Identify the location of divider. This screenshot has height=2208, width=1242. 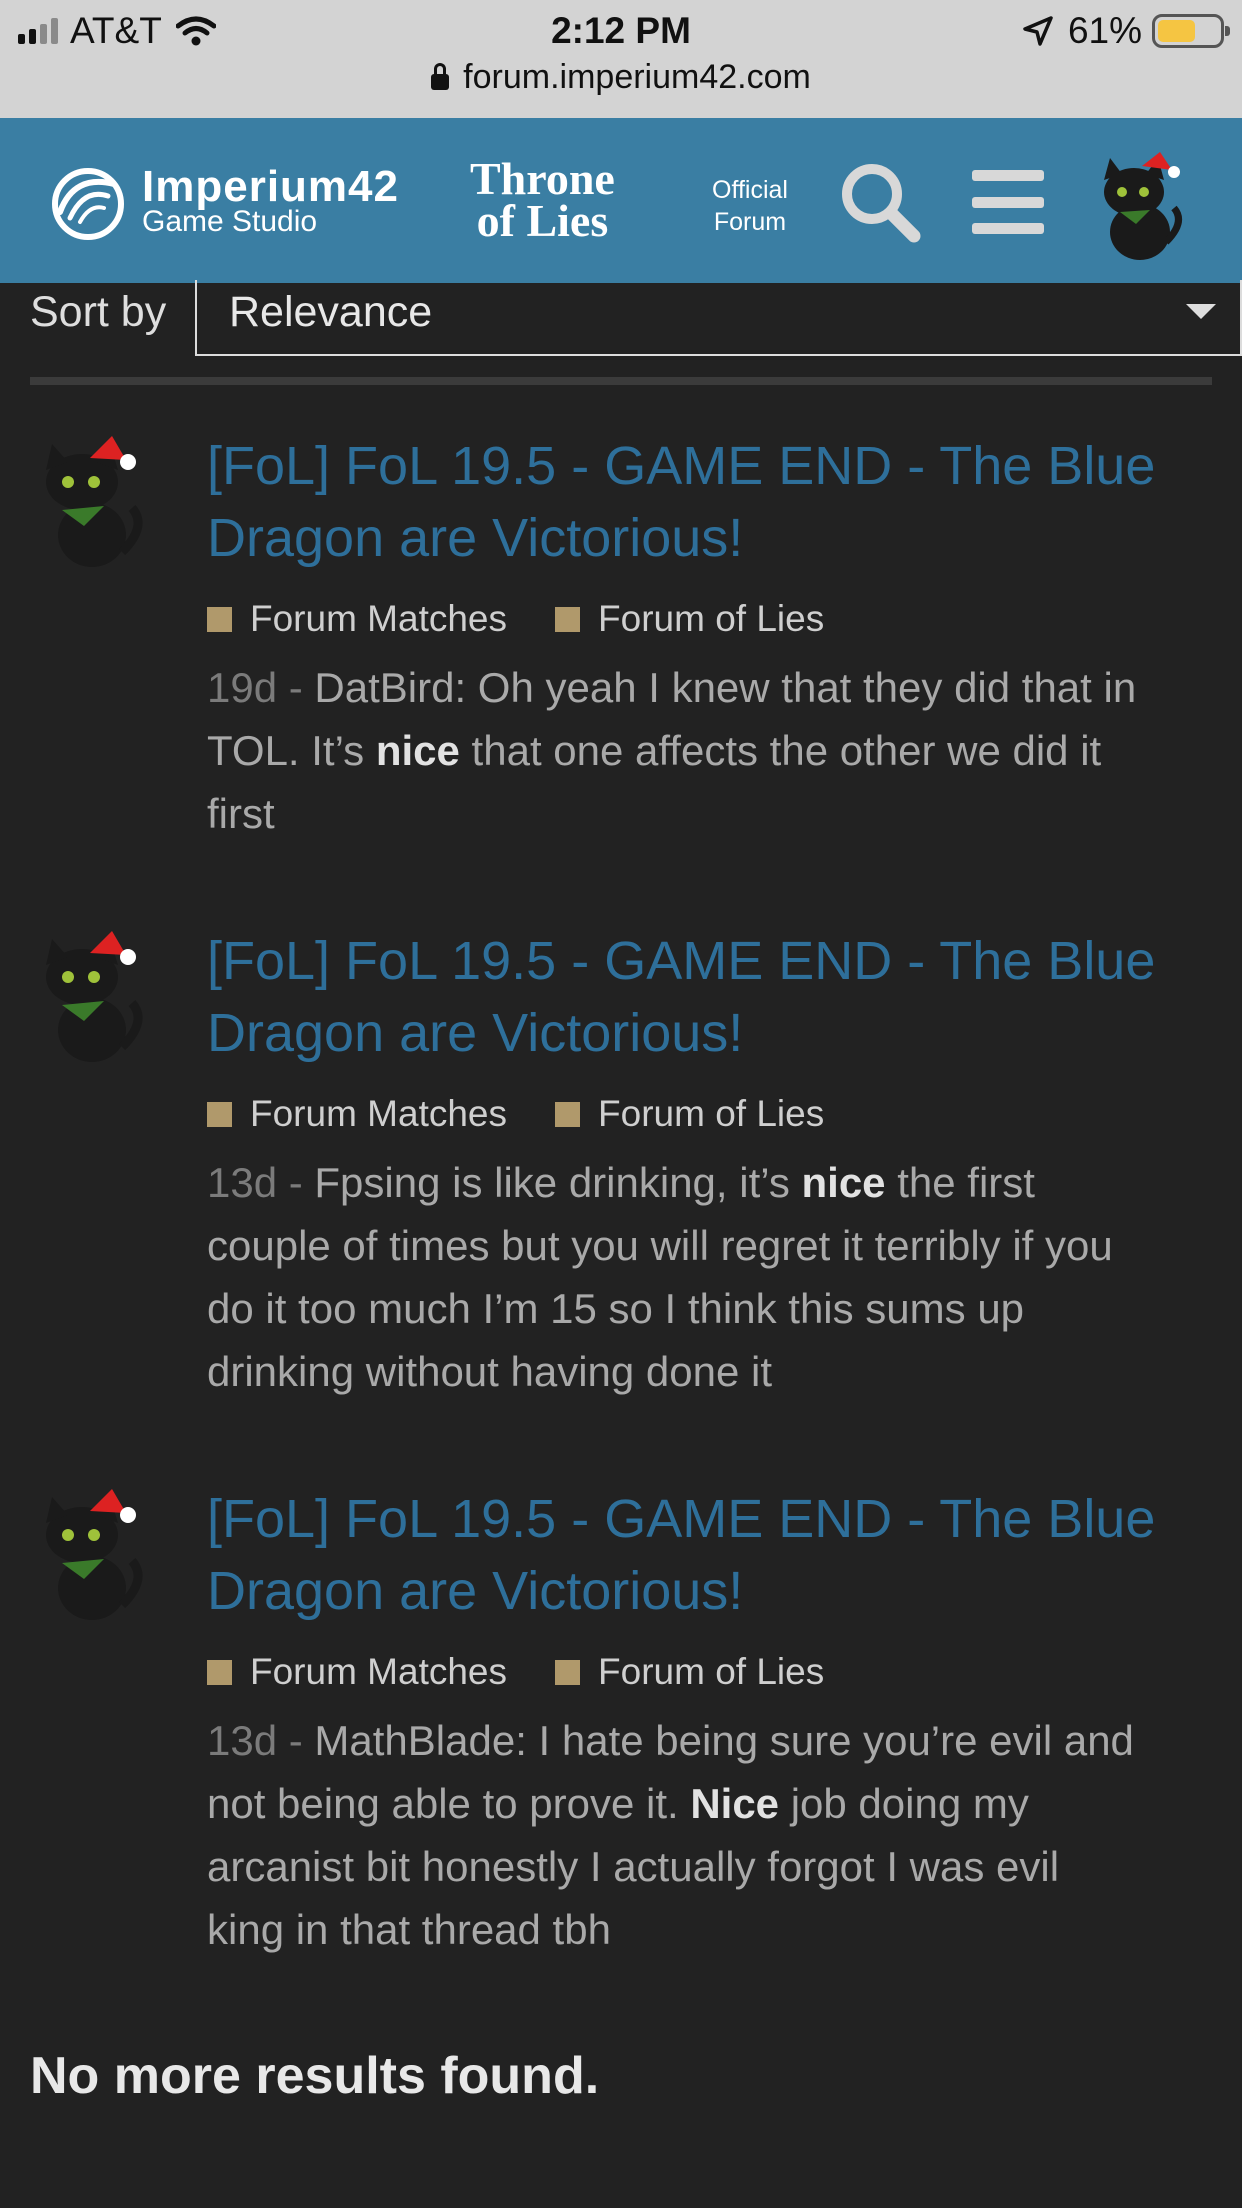
(621, 381).